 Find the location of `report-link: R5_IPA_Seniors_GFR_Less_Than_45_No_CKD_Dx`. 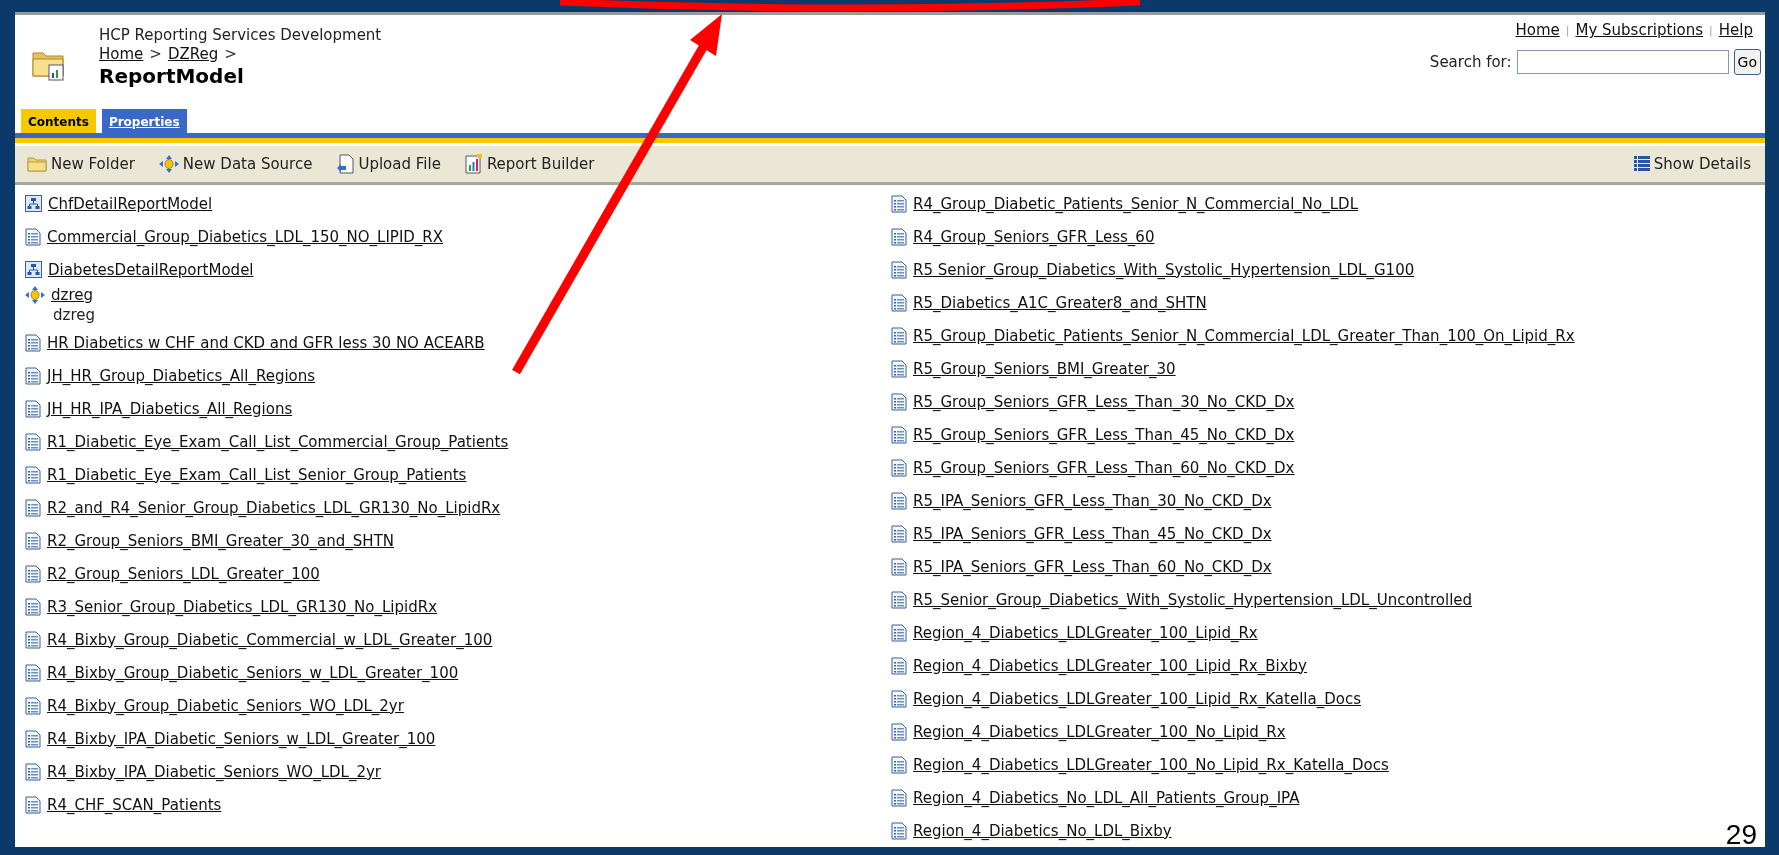

report-link: R5_IPA_Seniors_GFR_Less_Than_45_No_CKD_Dx is located at coordinates (1092, 533).